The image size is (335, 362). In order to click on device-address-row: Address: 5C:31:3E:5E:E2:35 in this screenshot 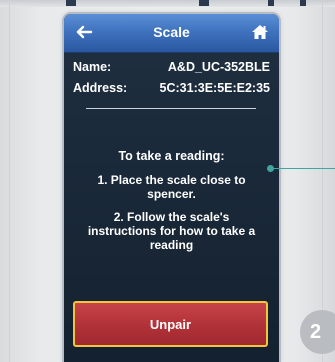, I will do `click(171, 89)`.